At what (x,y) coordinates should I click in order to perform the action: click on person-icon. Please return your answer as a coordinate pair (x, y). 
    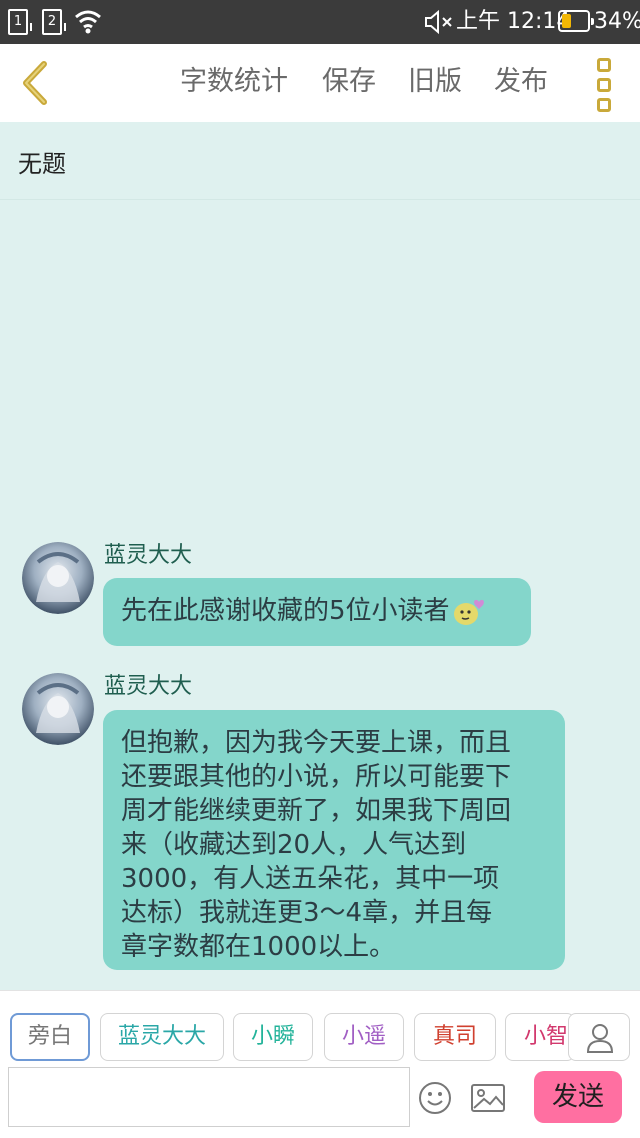
    Looking at the image, I should click on (599, 1037).